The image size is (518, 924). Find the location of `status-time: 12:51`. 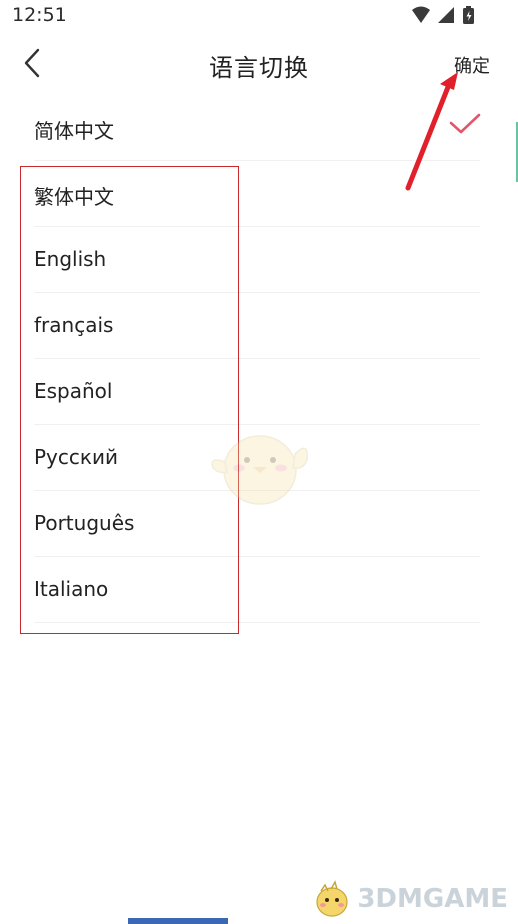

status-time: 12:51 is located at coordinates (39, 15).